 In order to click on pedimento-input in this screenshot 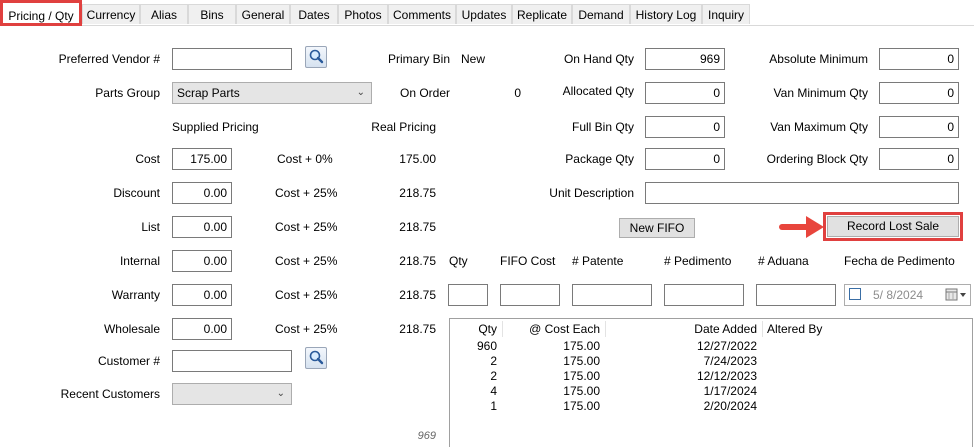, I will do `click(704, 295)`.